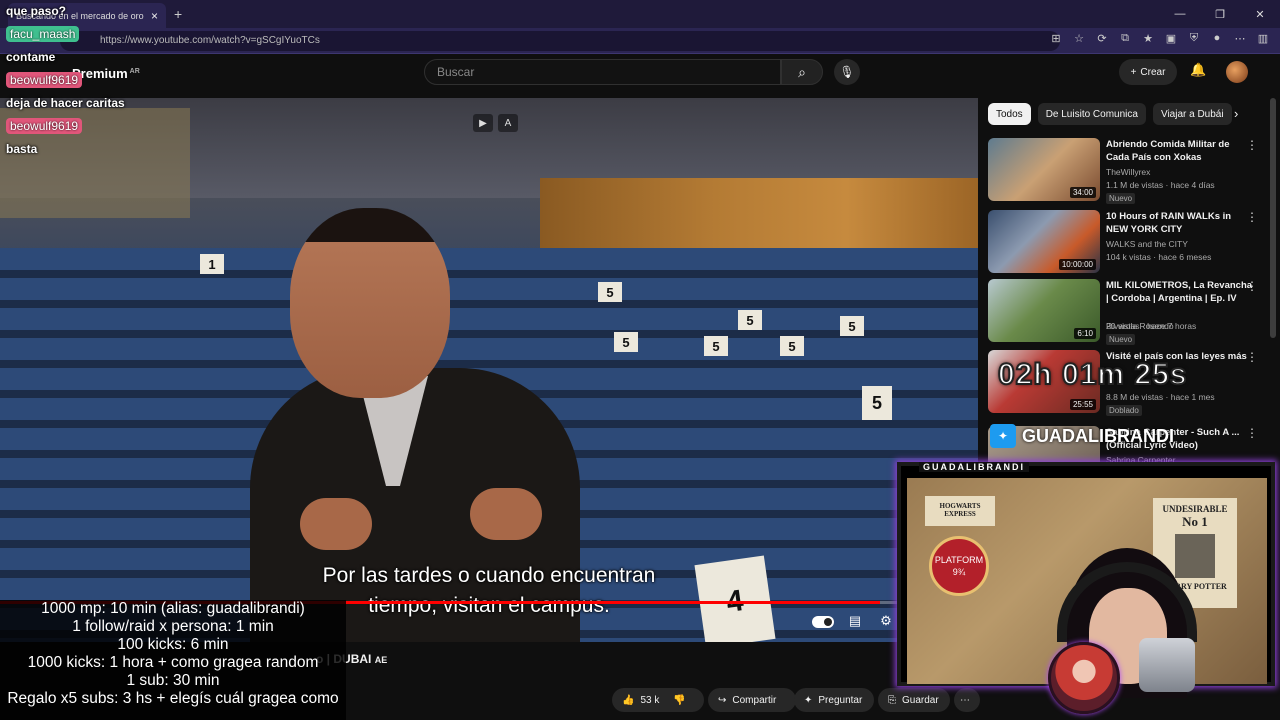 Image resolution: width=1280 pixels, height=720 pixels. I want to click on like-dislike-group: 👍 53 k 👎, so click(658, 700).